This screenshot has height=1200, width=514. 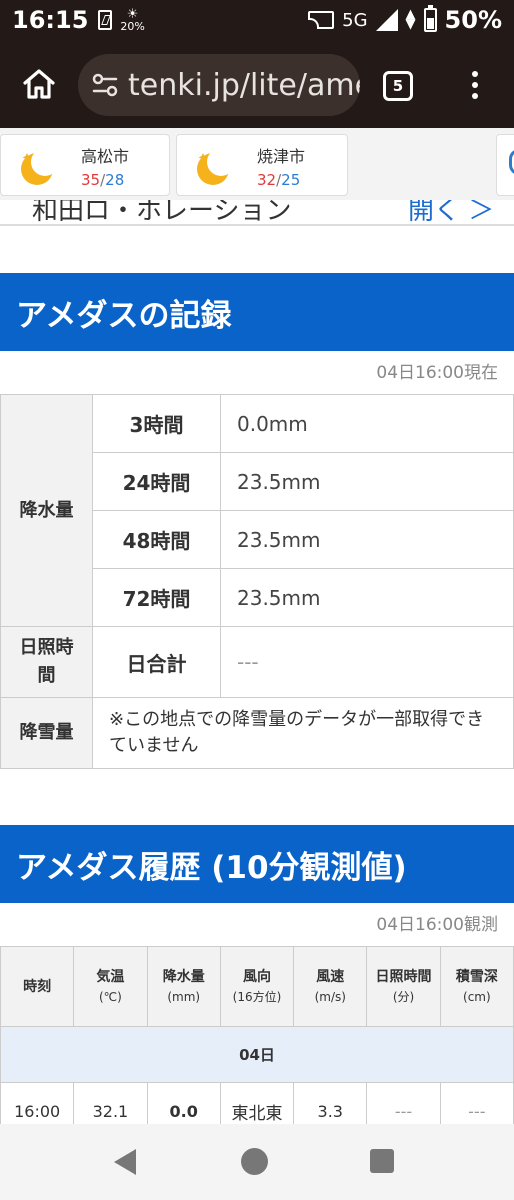 I want to click on history-time: 16:00, so click(x=37, y=1103).